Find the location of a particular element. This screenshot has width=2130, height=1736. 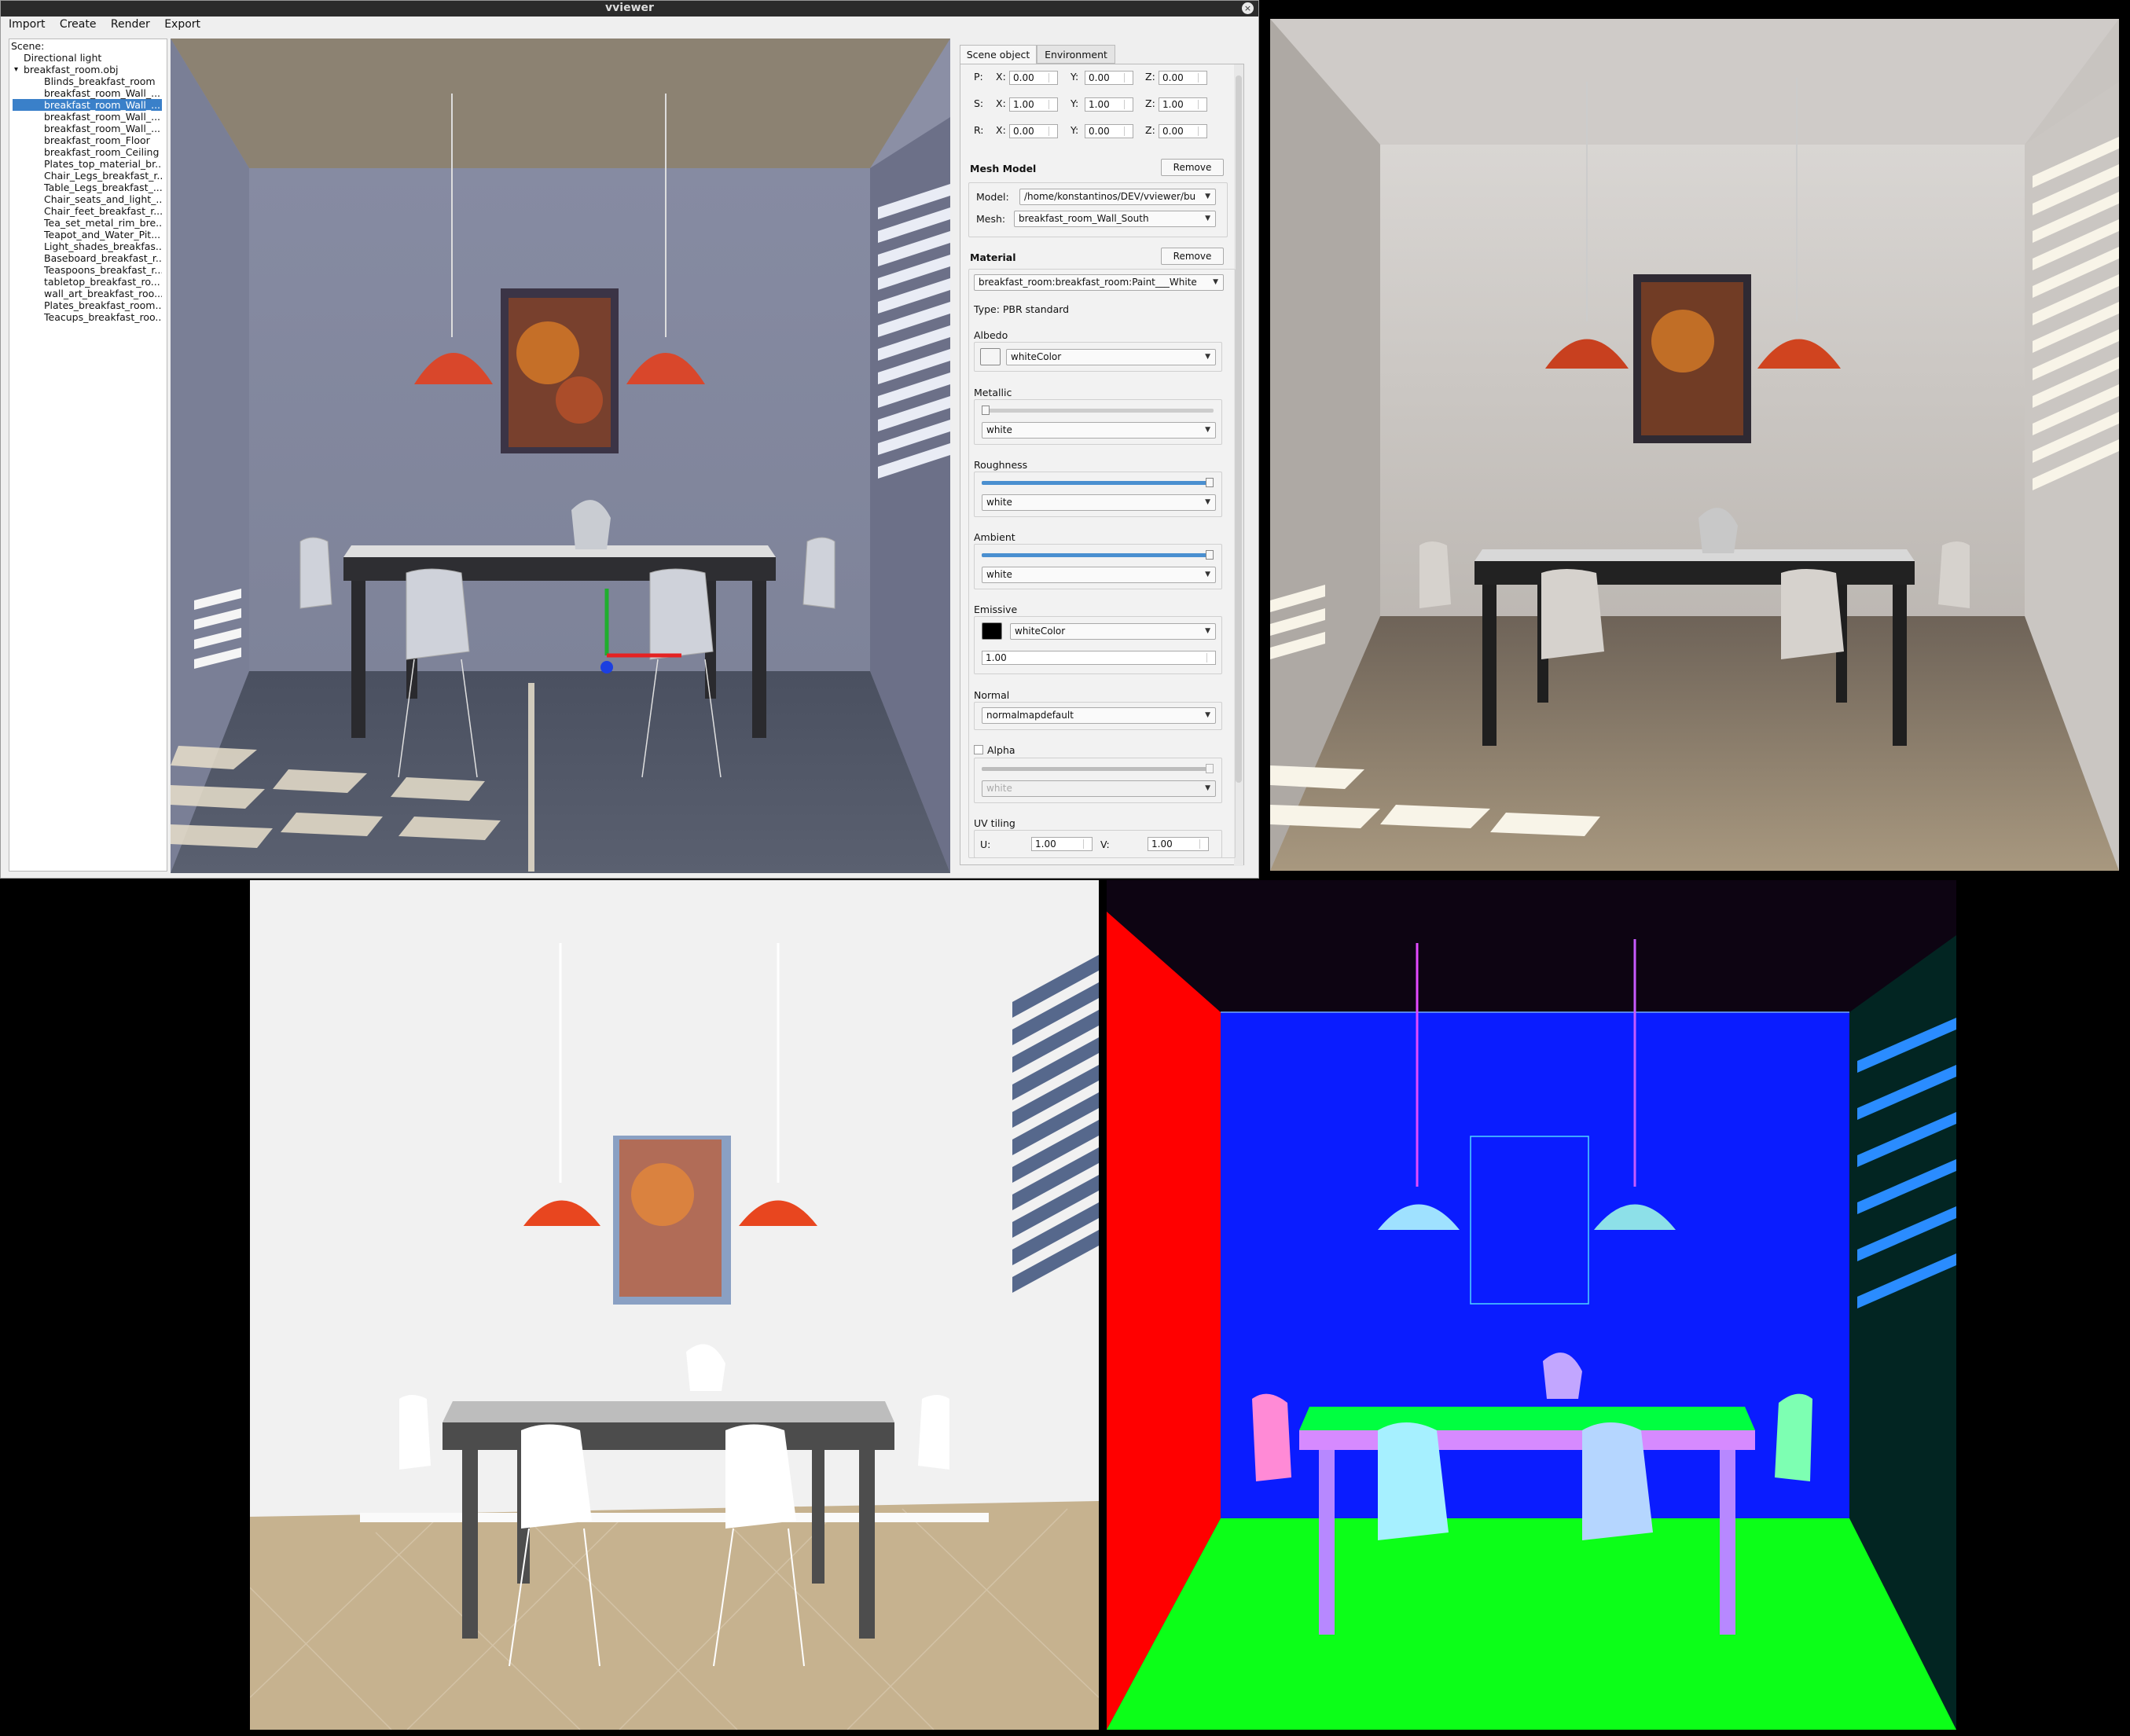

tree-item-label: Directional light is located at coordinates (63, 58).